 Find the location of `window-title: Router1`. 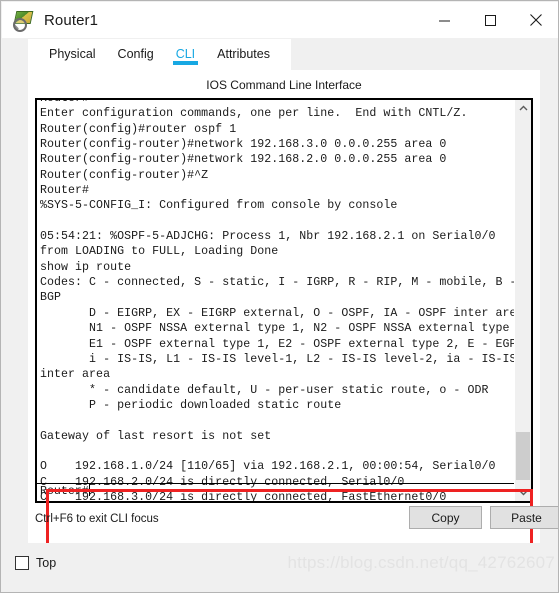

window-title: Router1 is located at coordinates (71, 20).